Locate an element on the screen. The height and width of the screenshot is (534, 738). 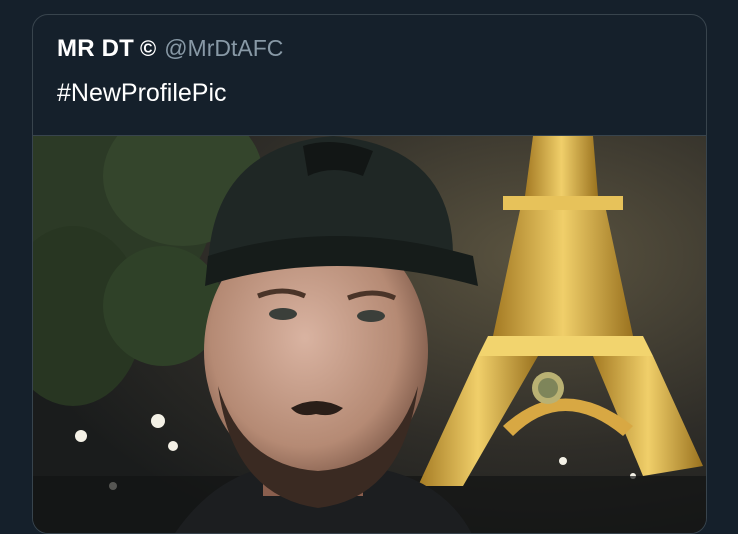
tweet-text: #NewProfilePic is located at coordinates (142, 93).